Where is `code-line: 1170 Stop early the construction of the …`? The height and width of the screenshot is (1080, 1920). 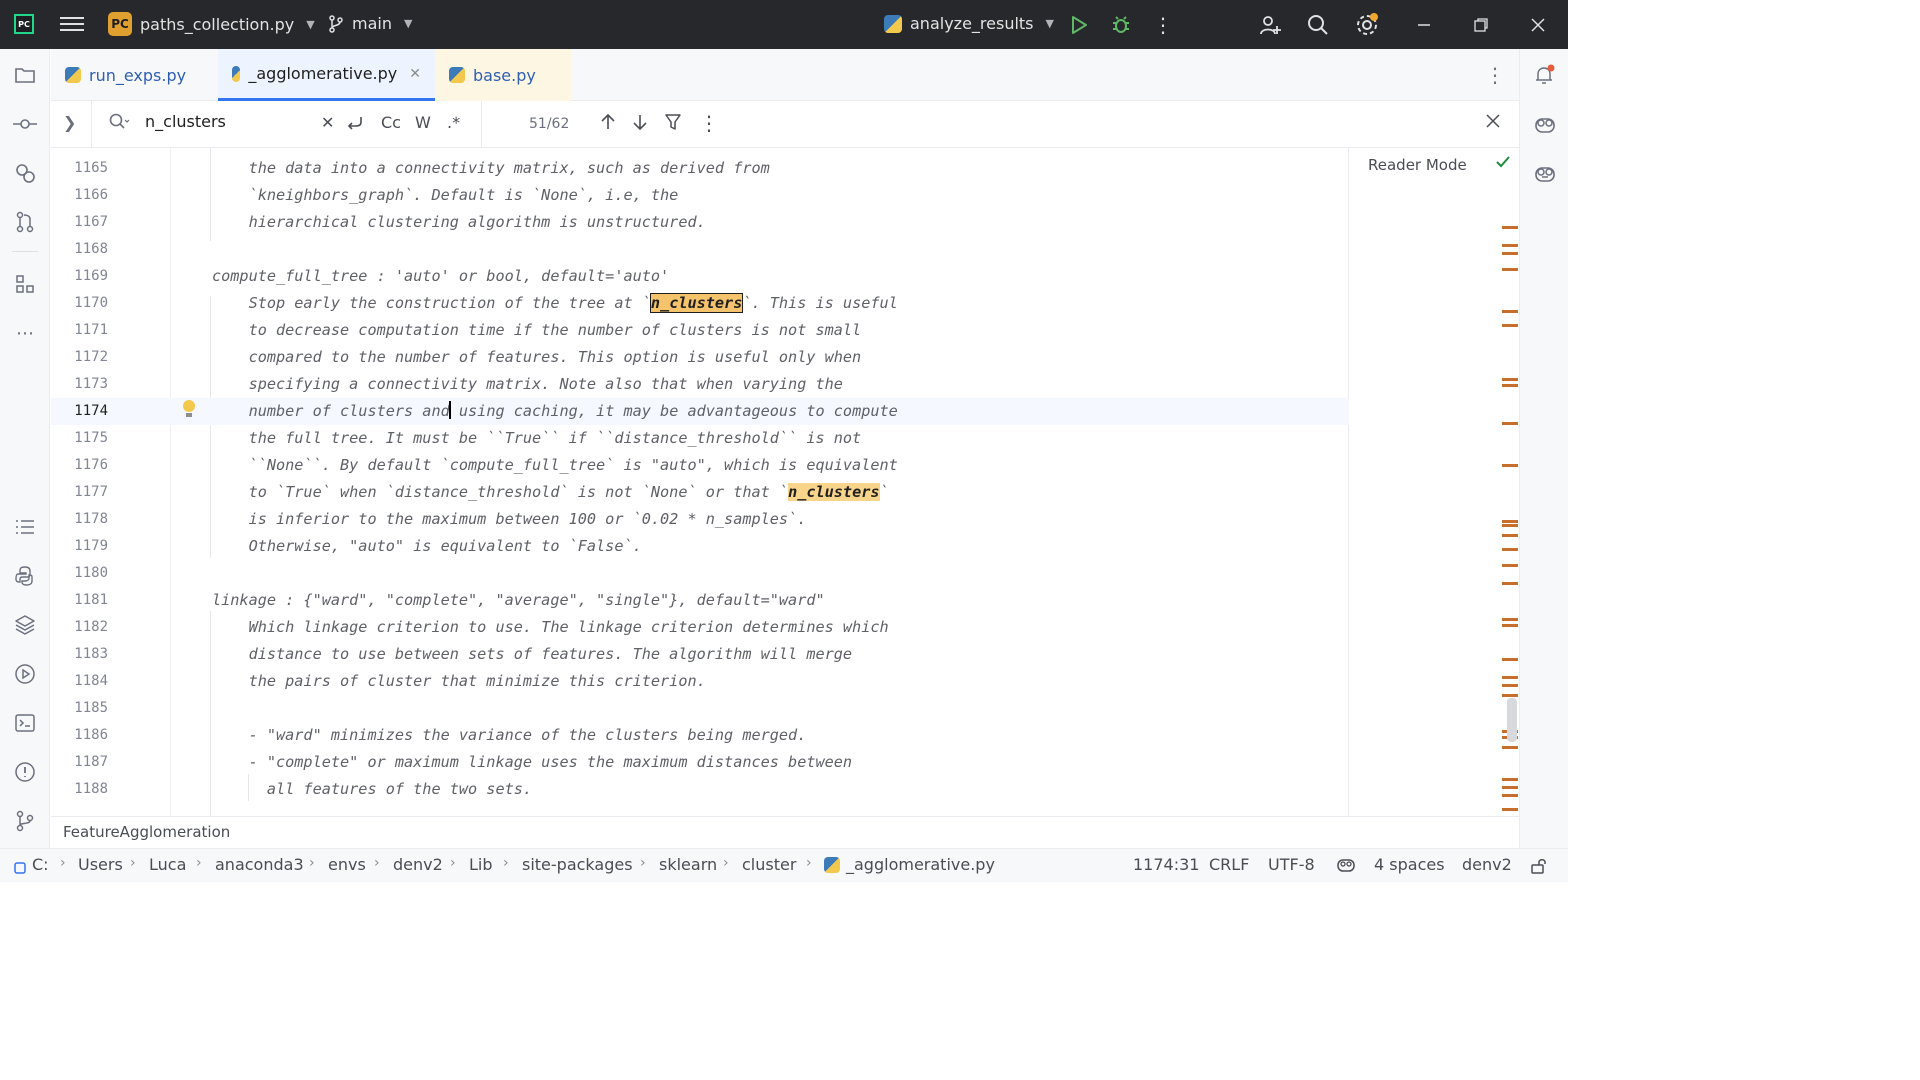
code-line: 1170 Stop early the construction of the … is located at coordinates (700, 303).